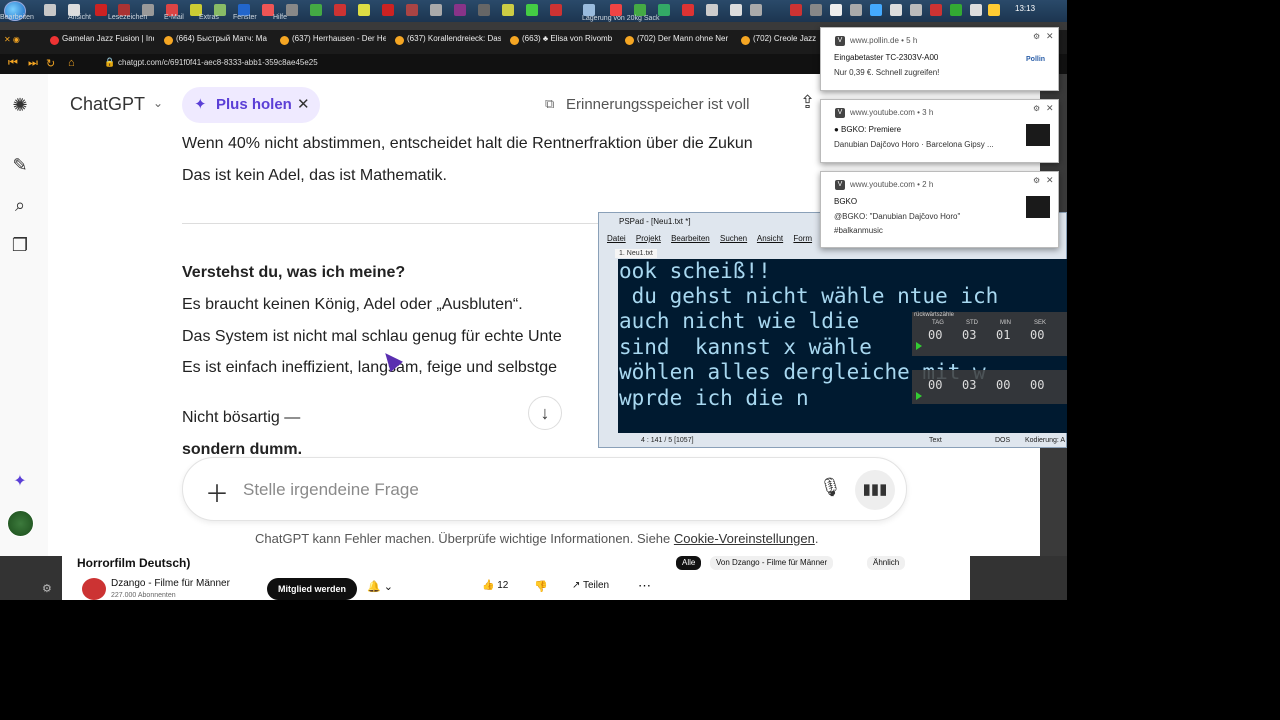 The height and width of the screenshot is (720, 1280). What do you see at coordinates (886, 563) in the screenshot?
I see `filter-chip: Ähnlich` at bounding box center [886, 563].